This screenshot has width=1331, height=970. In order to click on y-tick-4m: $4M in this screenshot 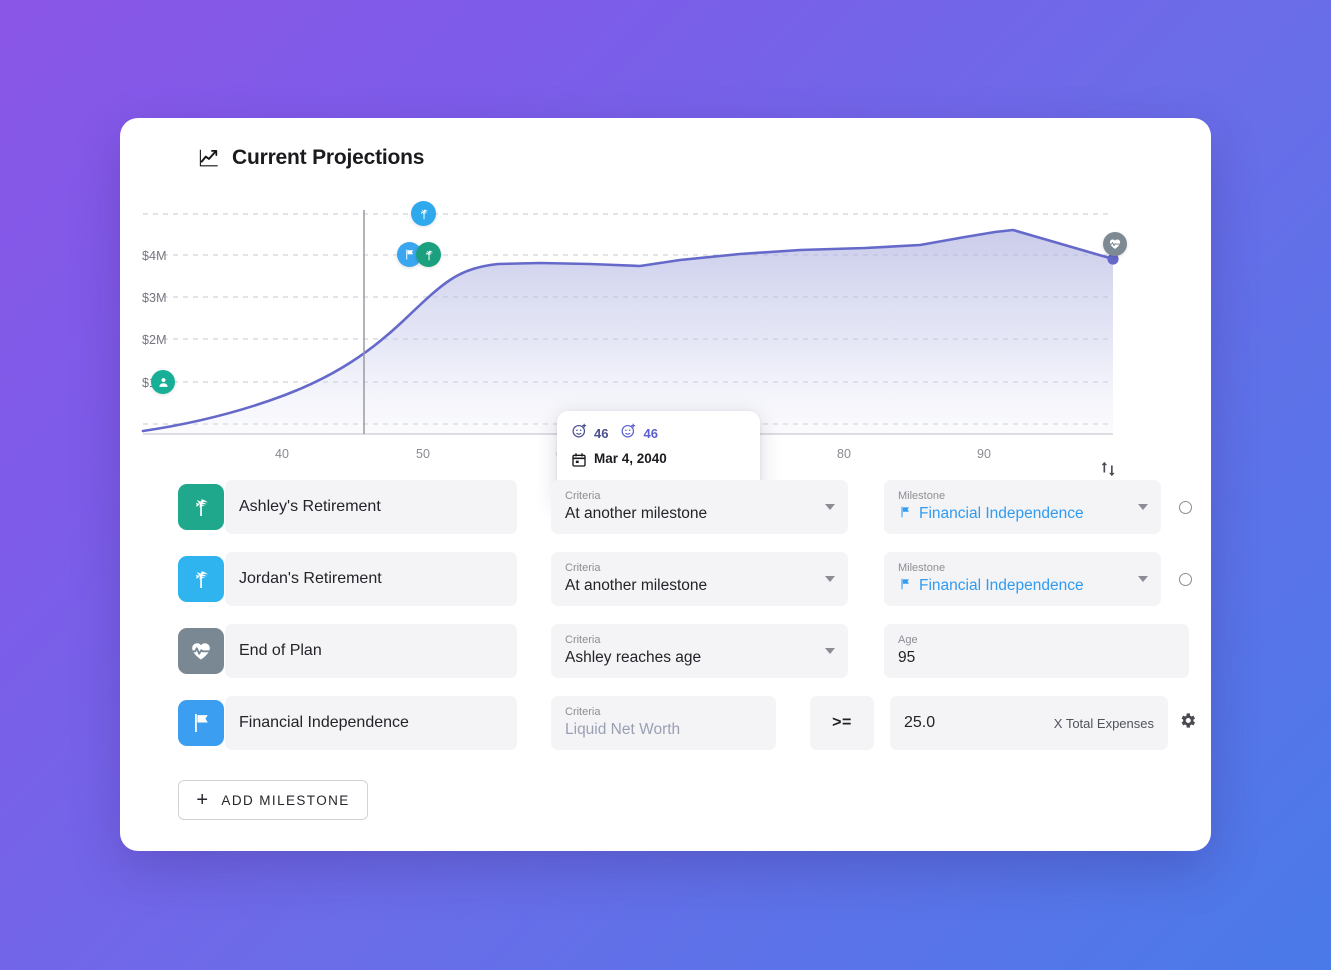, I will do `click(154, 256)`.